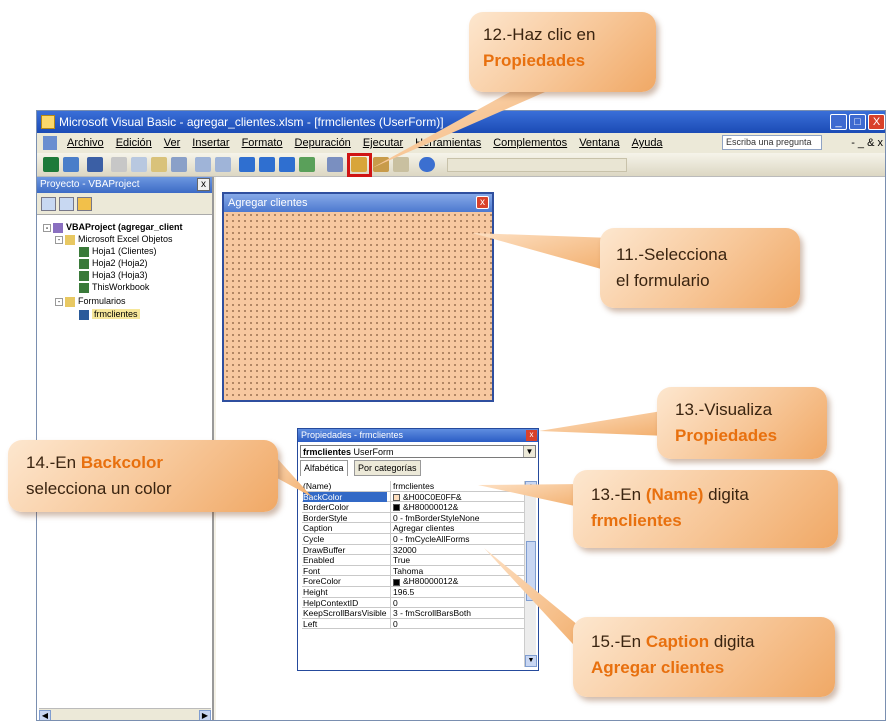 The height and width of the screenshot is (721, 886). Describe the element at coordinates (457, 528) in the screenshot. I see `property-value: Agregar clientes` at that location.